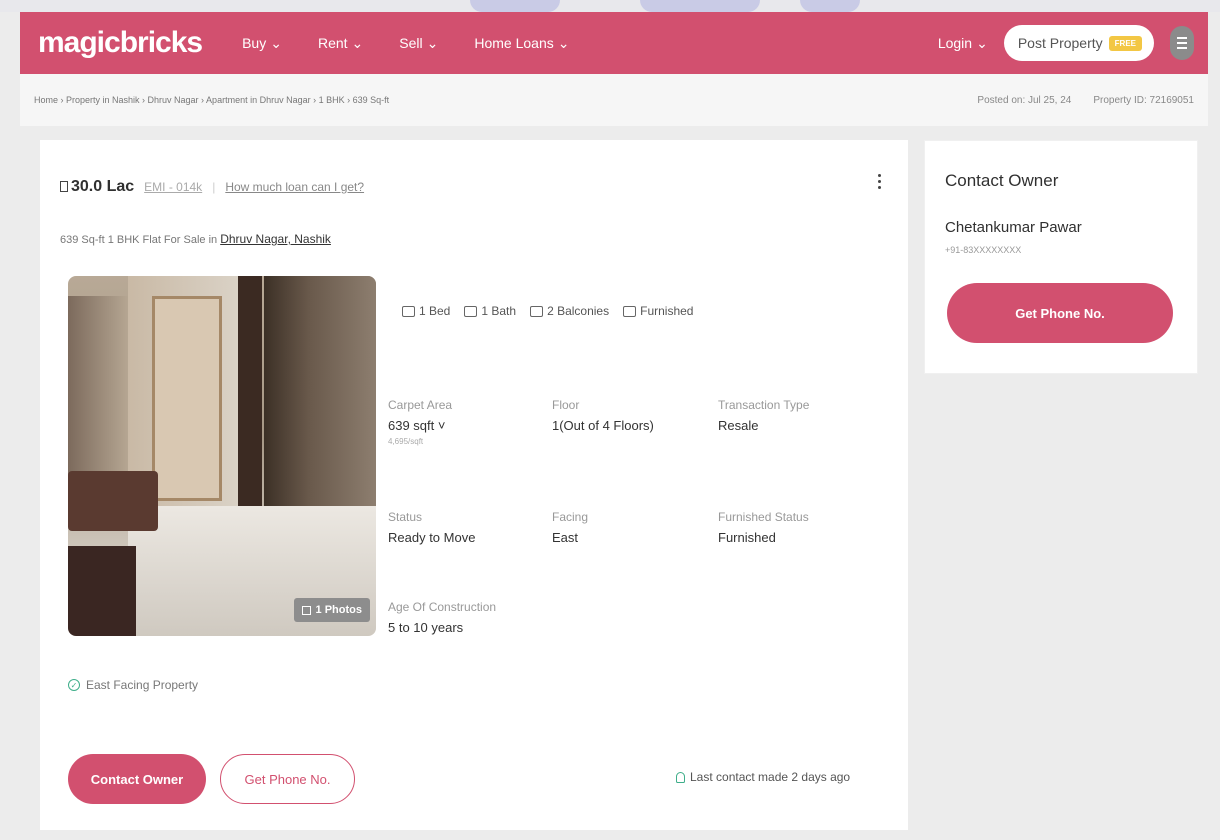 Image resolution: width=1220 pixels, height=840 pixels. I want to click on nav-right-group: Login ⌄ Post Property FREE, so click(1066, 43).